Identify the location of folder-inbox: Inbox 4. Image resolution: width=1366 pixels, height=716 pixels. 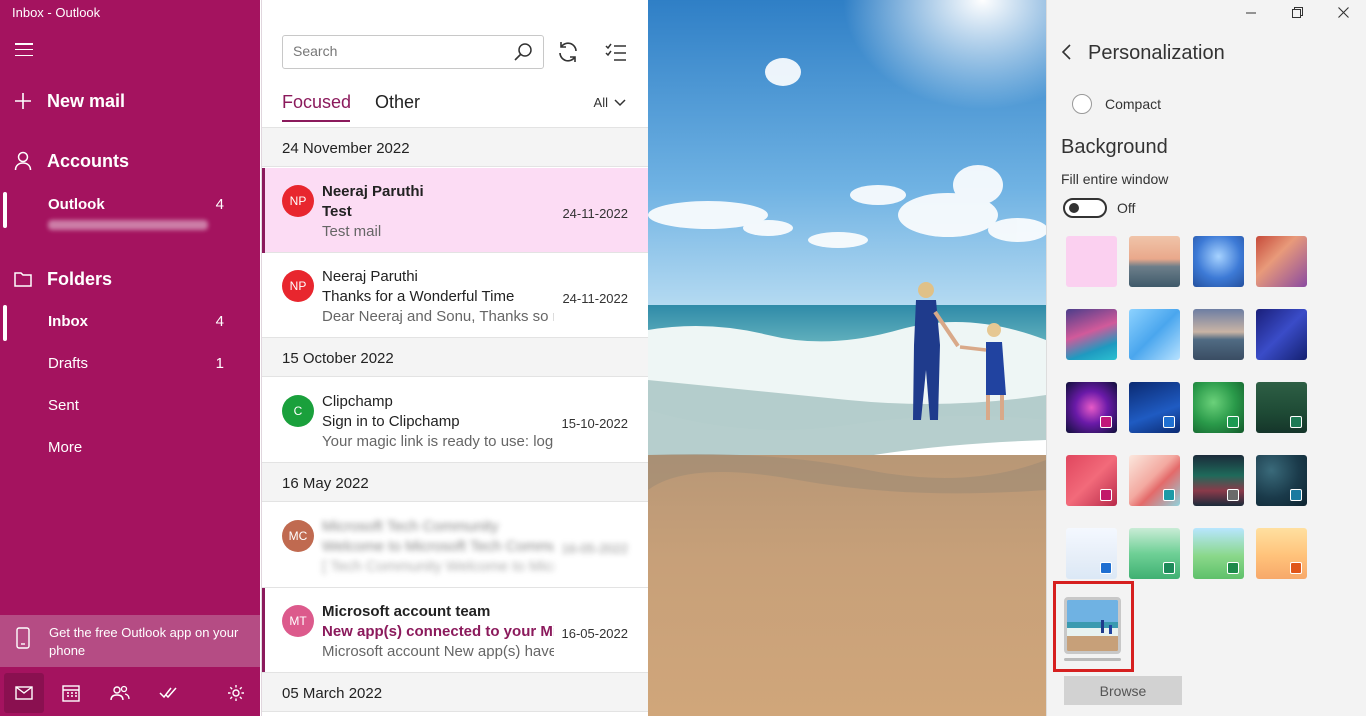
(130, 323).